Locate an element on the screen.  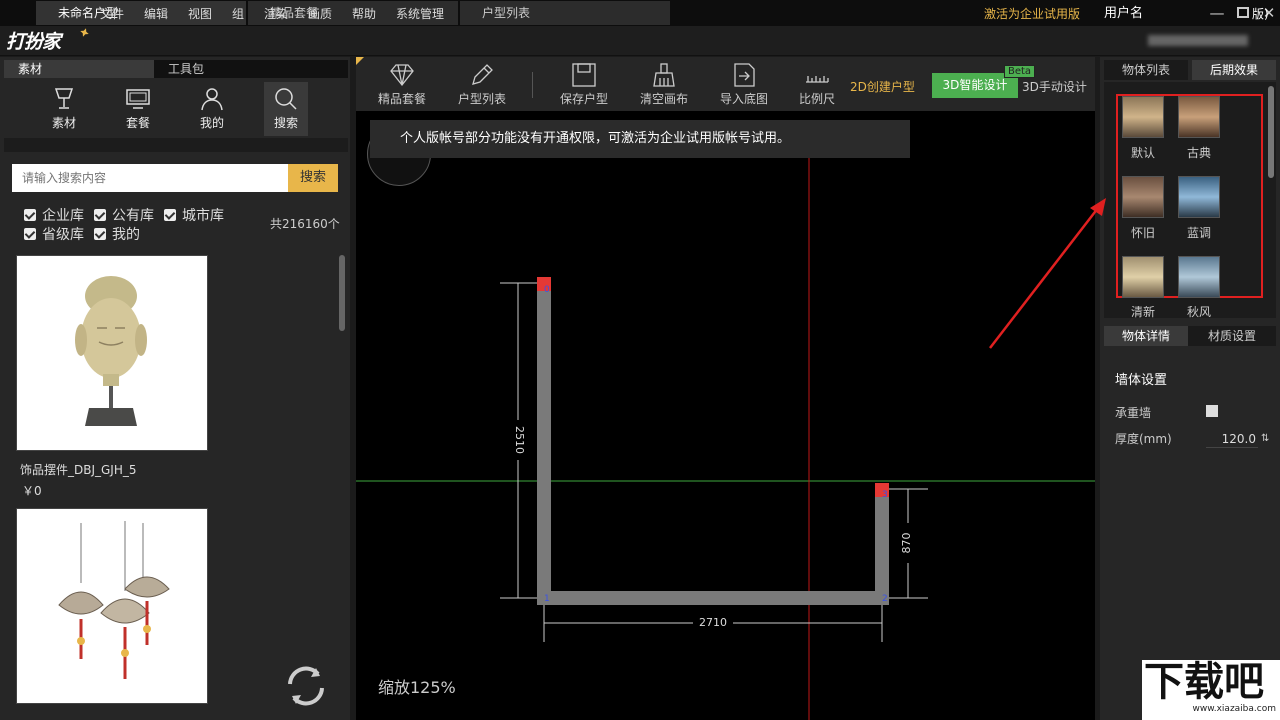
effect-default: 默认 is located at coordinates (1143, 128).